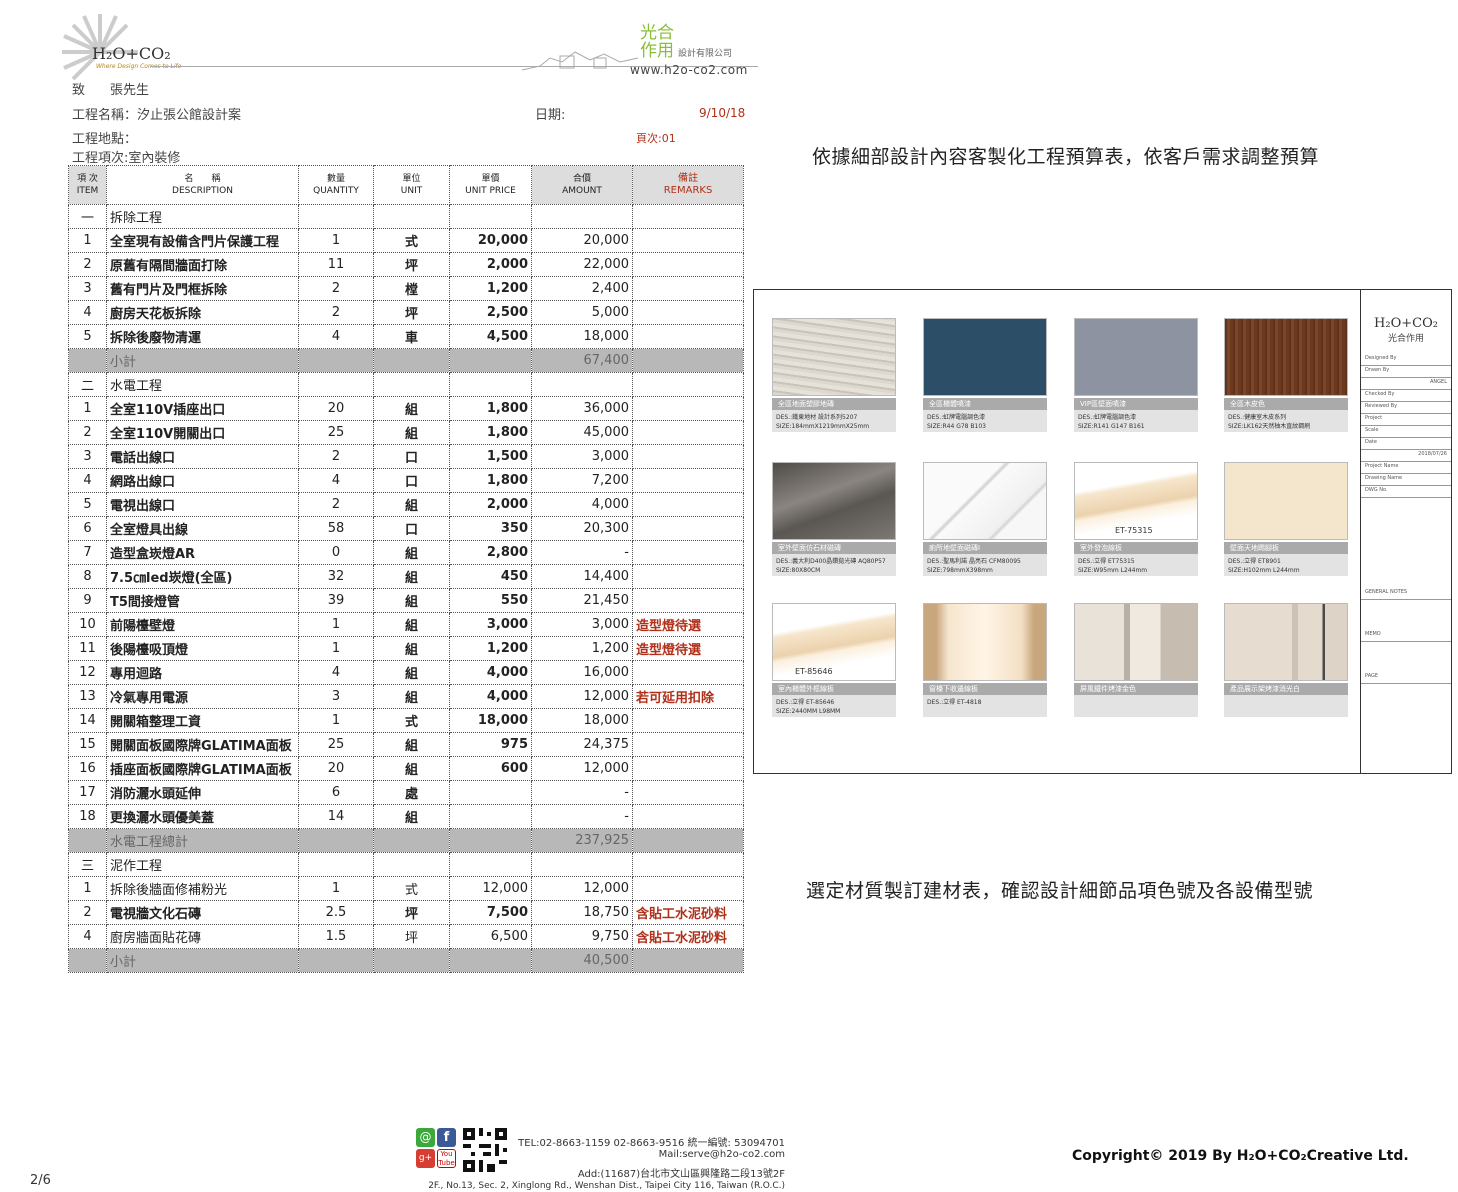 The height and width of the screenshot is (1192, 1458). Describe the element at coordinates (202, 624) in the screenshot. I see `item-description: 前陽檯壁燈` at that location.